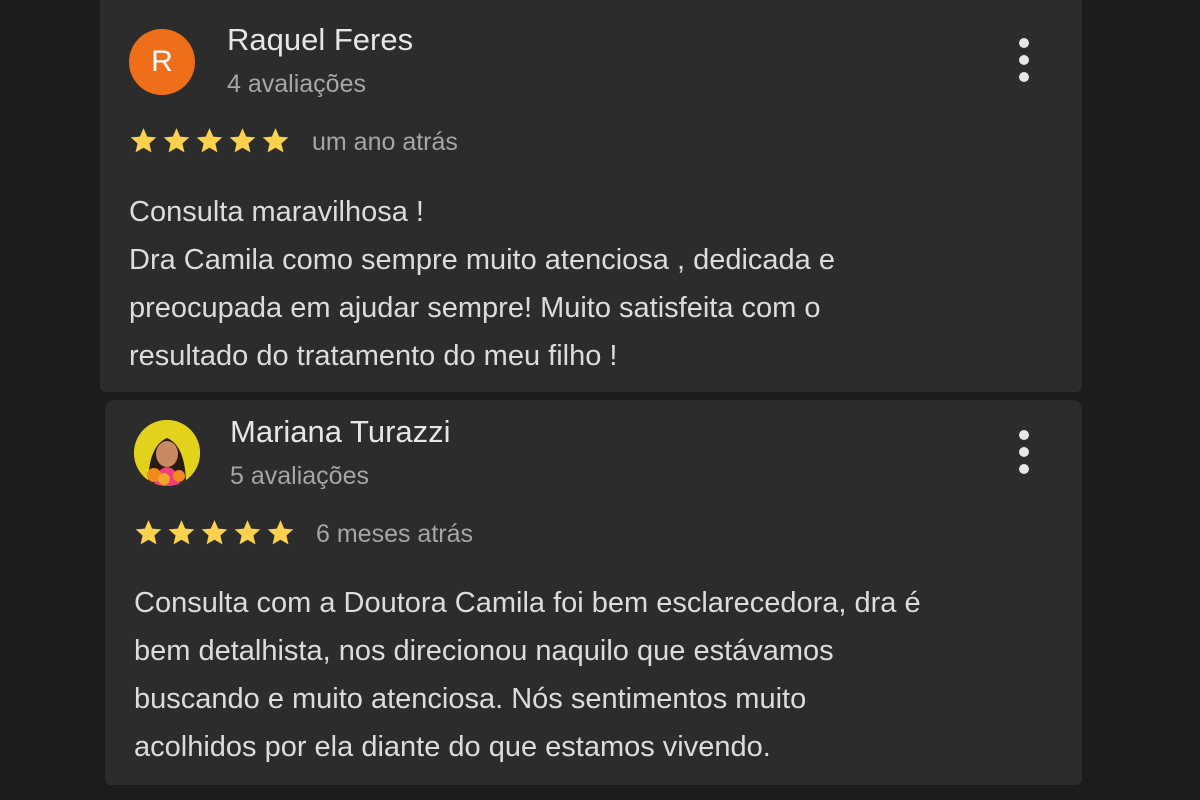  Describe the element at coordinates (299, 476) in the screenshot. I see `reviewer-review-count: 5 avaliações` at that location.